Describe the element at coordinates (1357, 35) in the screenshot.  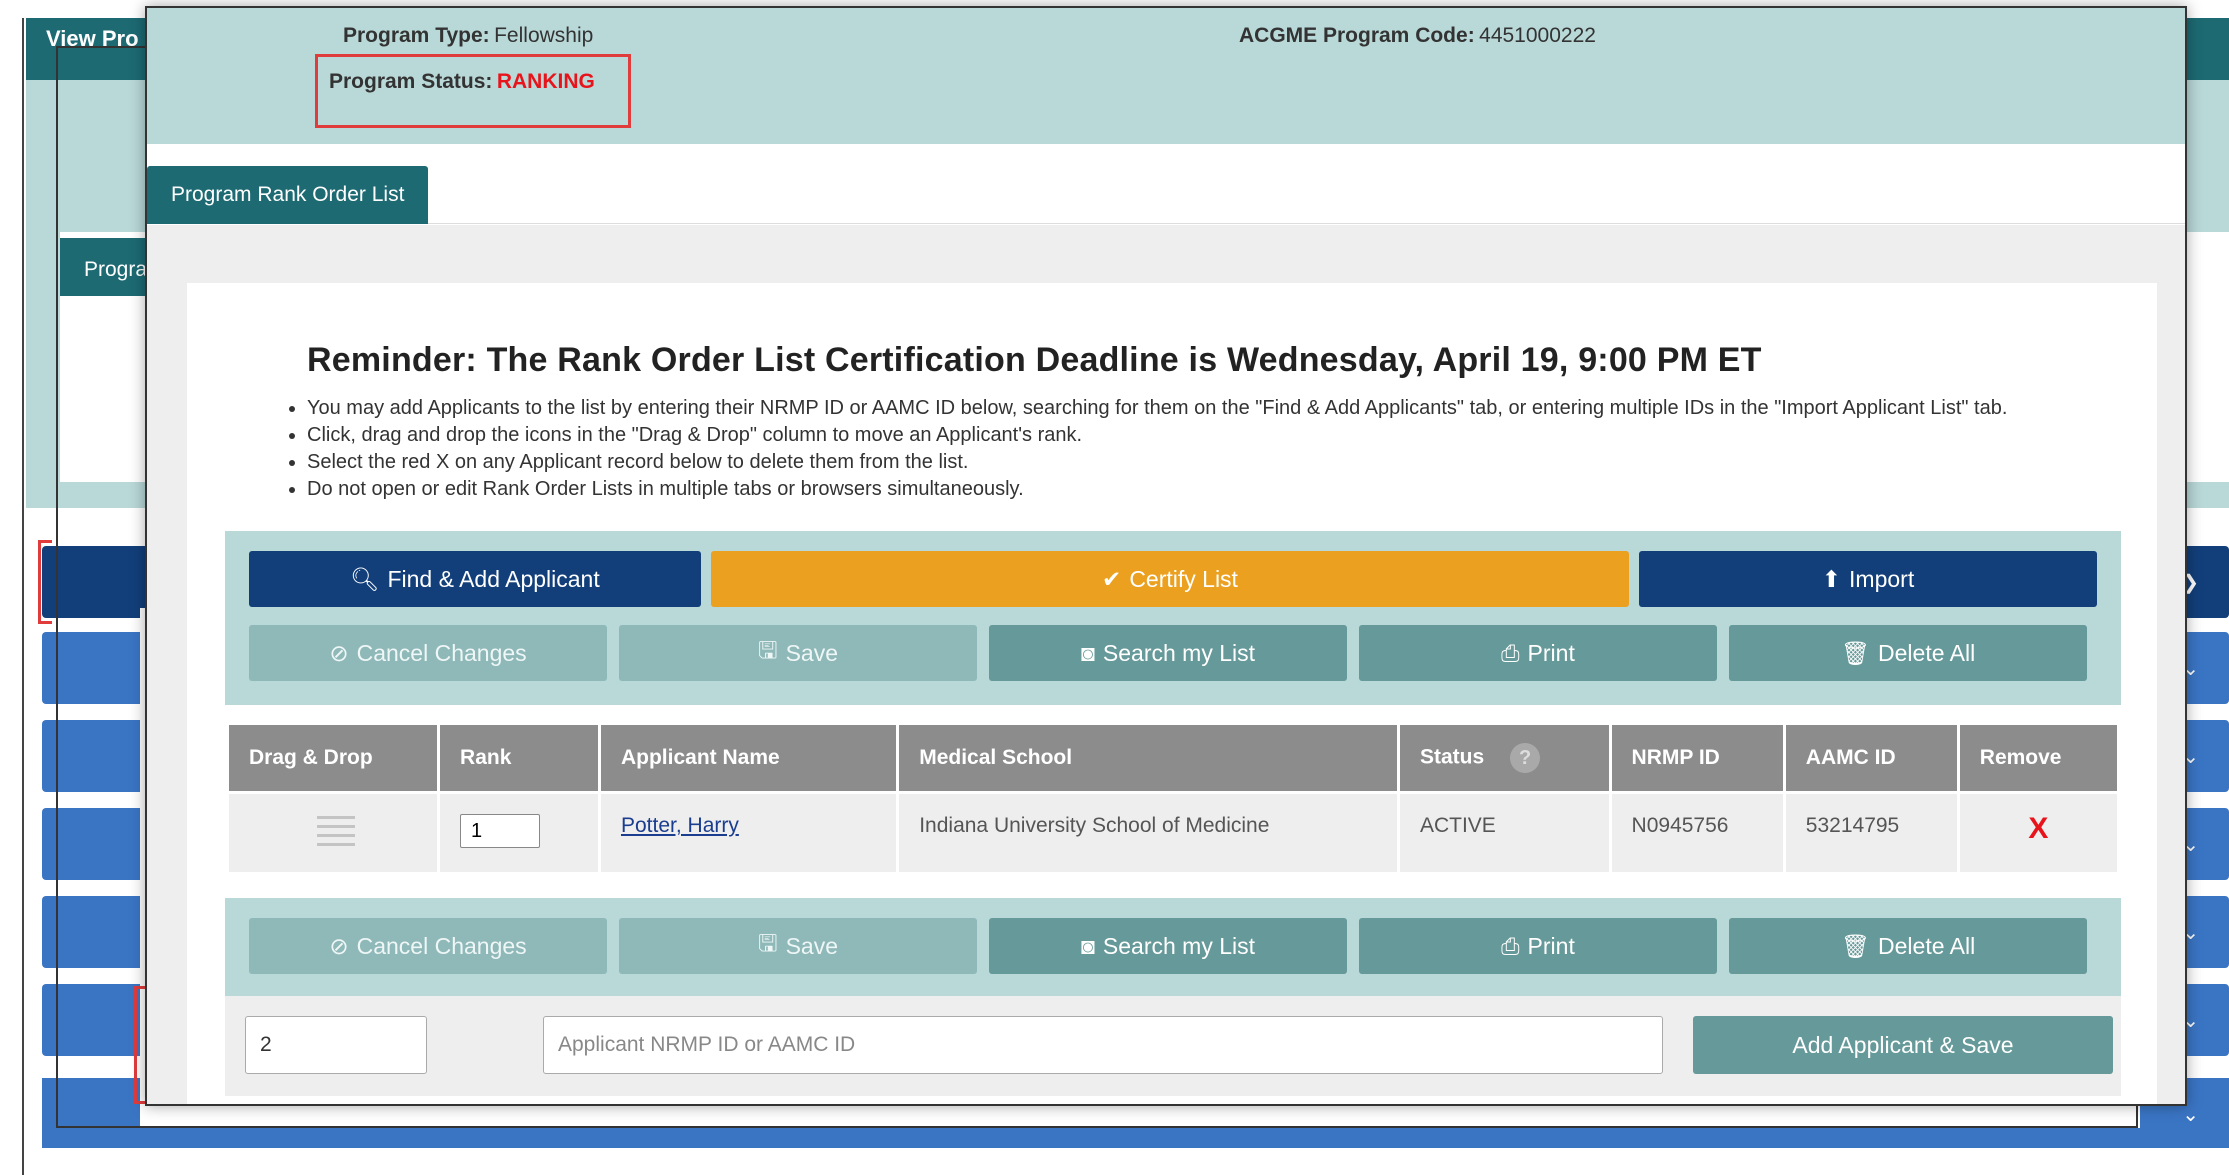
I see `program-code-label: ACGME Program Code:` at that location.